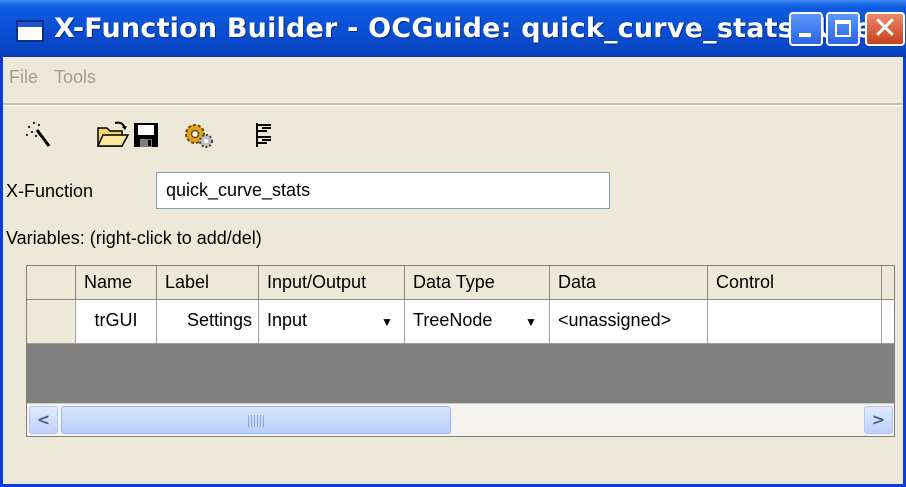 The image size is (906, 487). I want to click on row-header, so click(51, 322).